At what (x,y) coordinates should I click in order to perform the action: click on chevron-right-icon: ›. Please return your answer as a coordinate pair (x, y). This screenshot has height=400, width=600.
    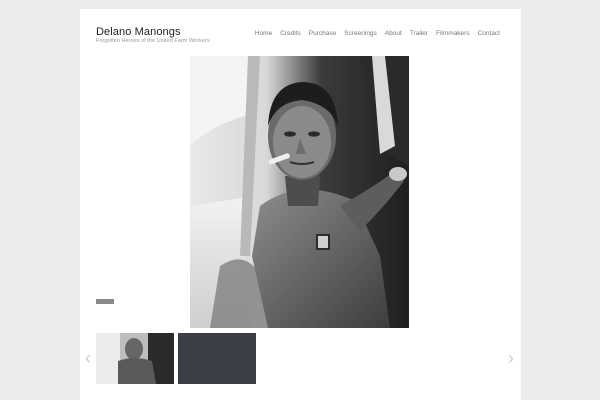
    Looking at the image, I should click on (511, 358).